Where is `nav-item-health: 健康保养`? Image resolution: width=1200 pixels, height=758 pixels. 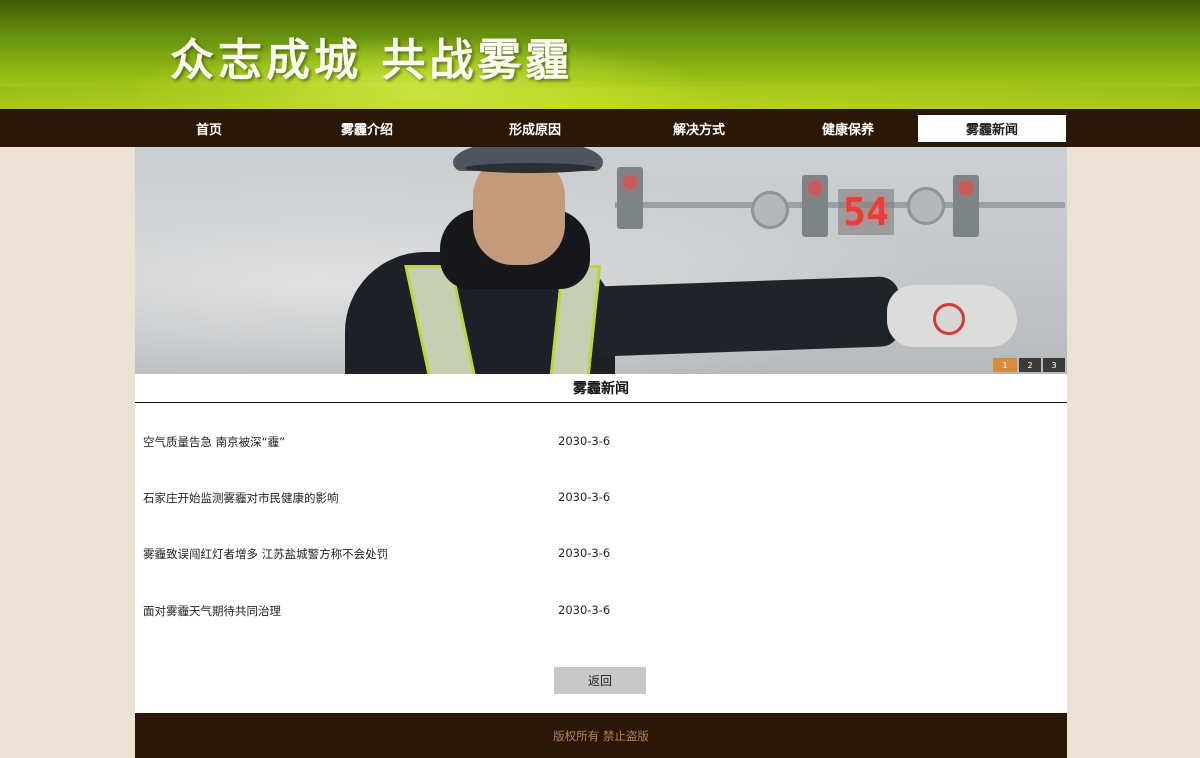
nav-item-health: 健康保养 is located at coordinates (848, 128).